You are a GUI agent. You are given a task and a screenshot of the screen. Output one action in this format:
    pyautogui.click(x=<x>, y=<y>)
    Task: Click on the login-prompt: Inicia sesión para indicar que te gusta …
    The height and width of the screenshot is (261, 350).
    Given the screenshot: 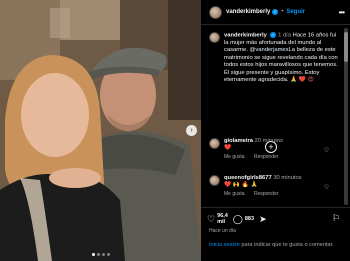 What is the action you would take?
    pyautogui.click(x=271, y=245)
    